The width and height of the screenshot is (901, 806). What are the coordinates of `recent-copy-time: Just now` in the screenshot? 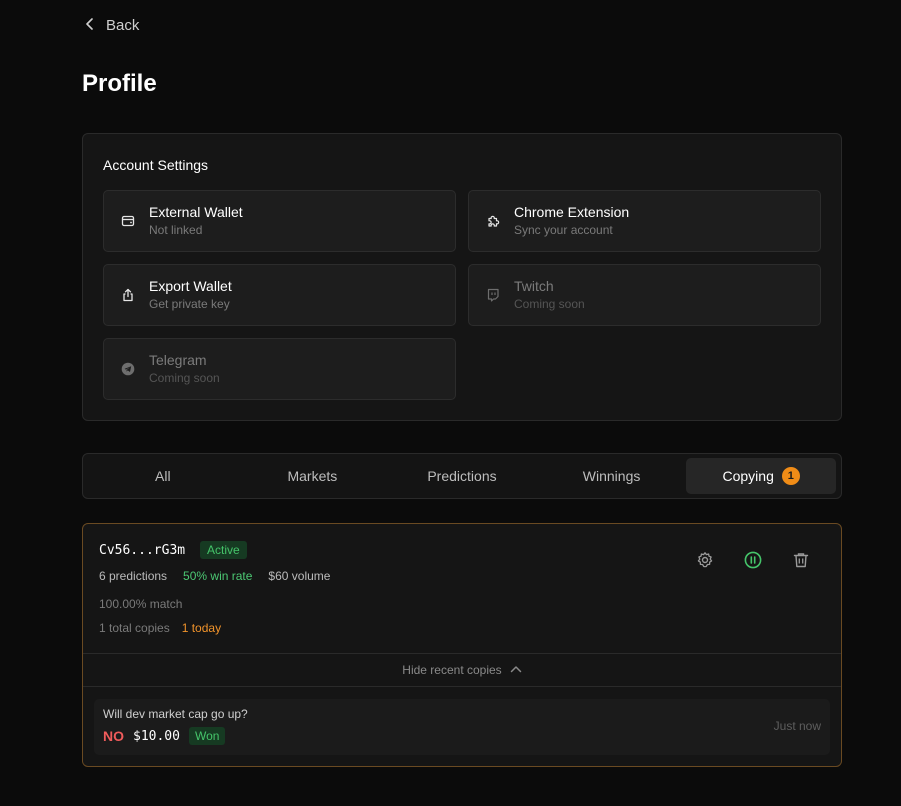 It's located at (797, 726).